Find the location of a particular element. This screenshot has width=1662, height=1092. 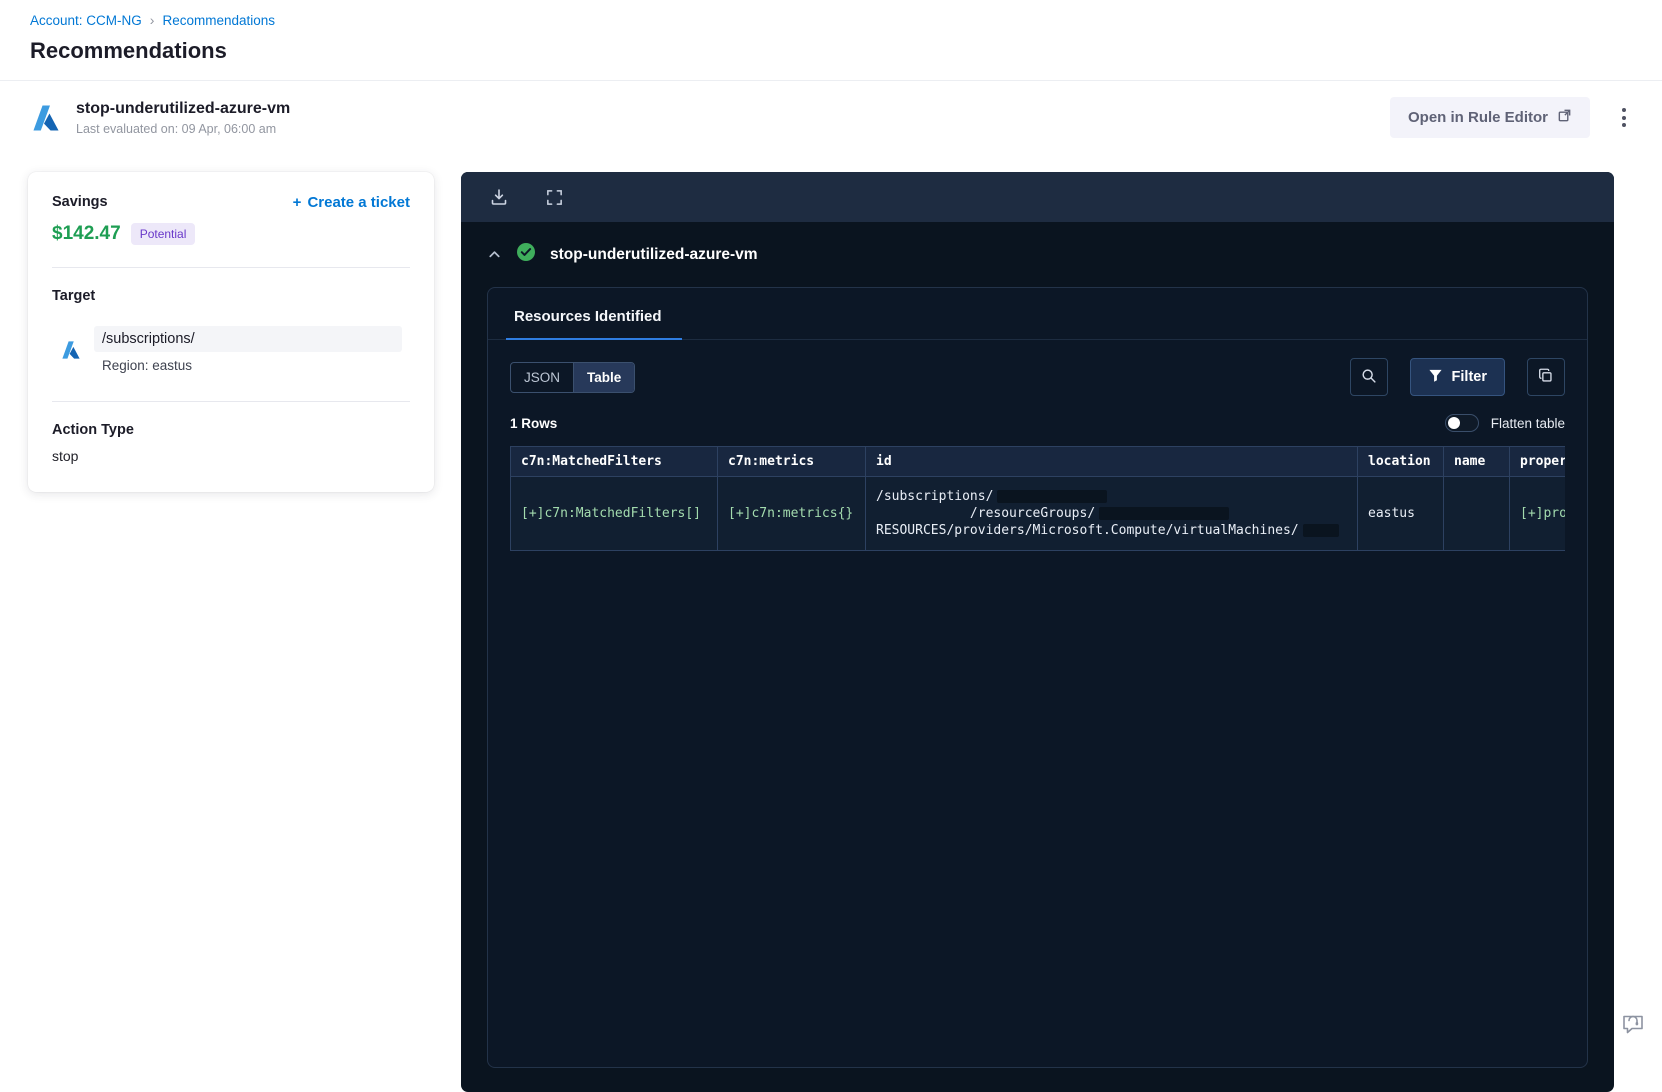

azure-target-icon is located at coordinates (71, 350).